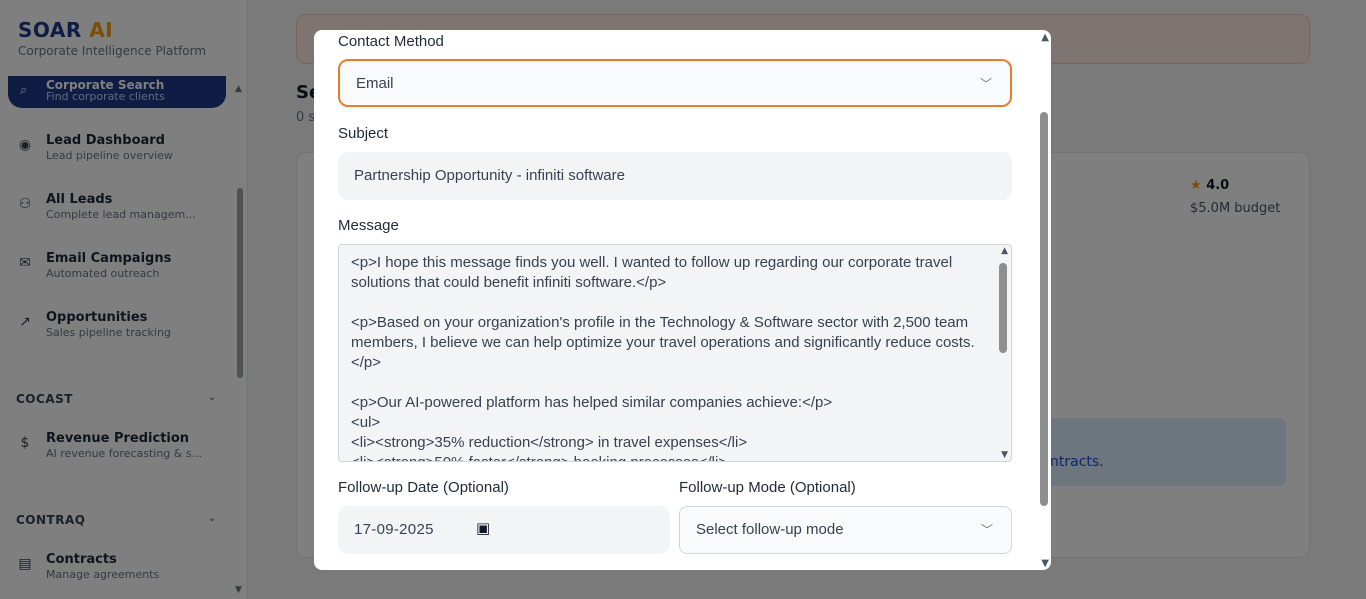  I want to click on followup-date-label: Follow-up Date (Optional), so click(423, 487).